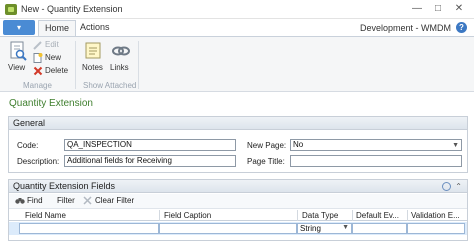 This screenshot has width=474, height=244. What do you see at coordinates (29, 123) in the screenshot?
I see `general-header-label: General` at bounding box center [29, 123].